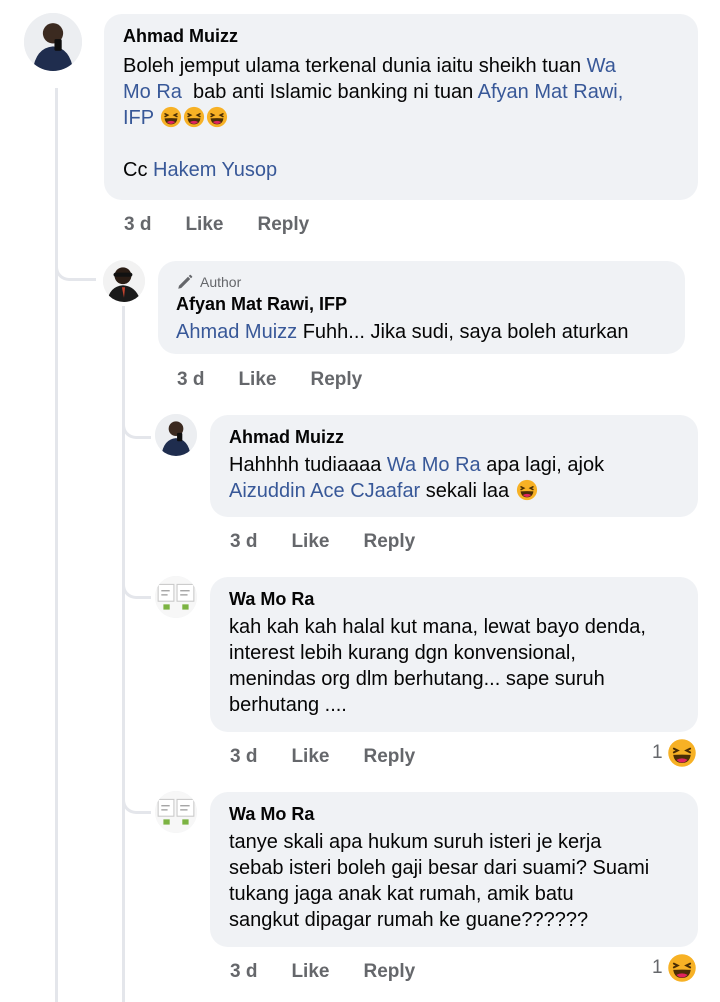  What do you see at coordinates (324, 491) in the screenshot?
I see `mention-link: Aizuddin Ace CJaafar` at bounding box center [324, 491].